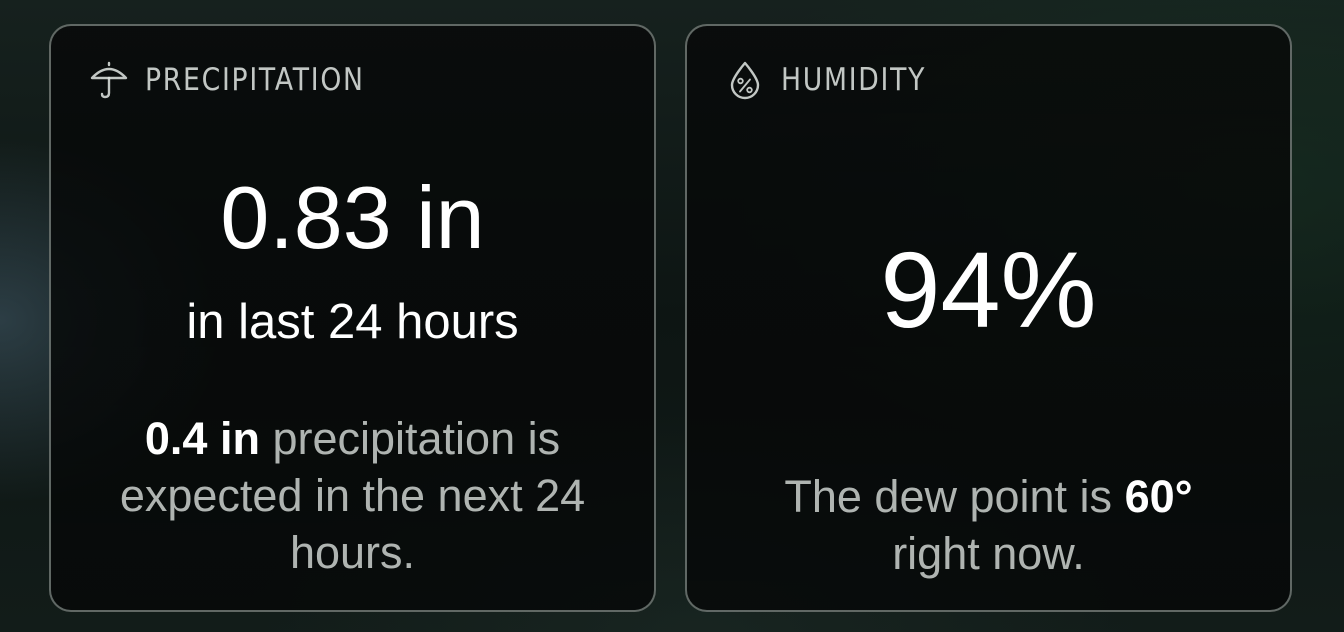 The image size is (1344, 632). What do you see at coordinates (109, 80) in the screenshot?
I see `umbrella-icon` at bounding box center [109, 80].